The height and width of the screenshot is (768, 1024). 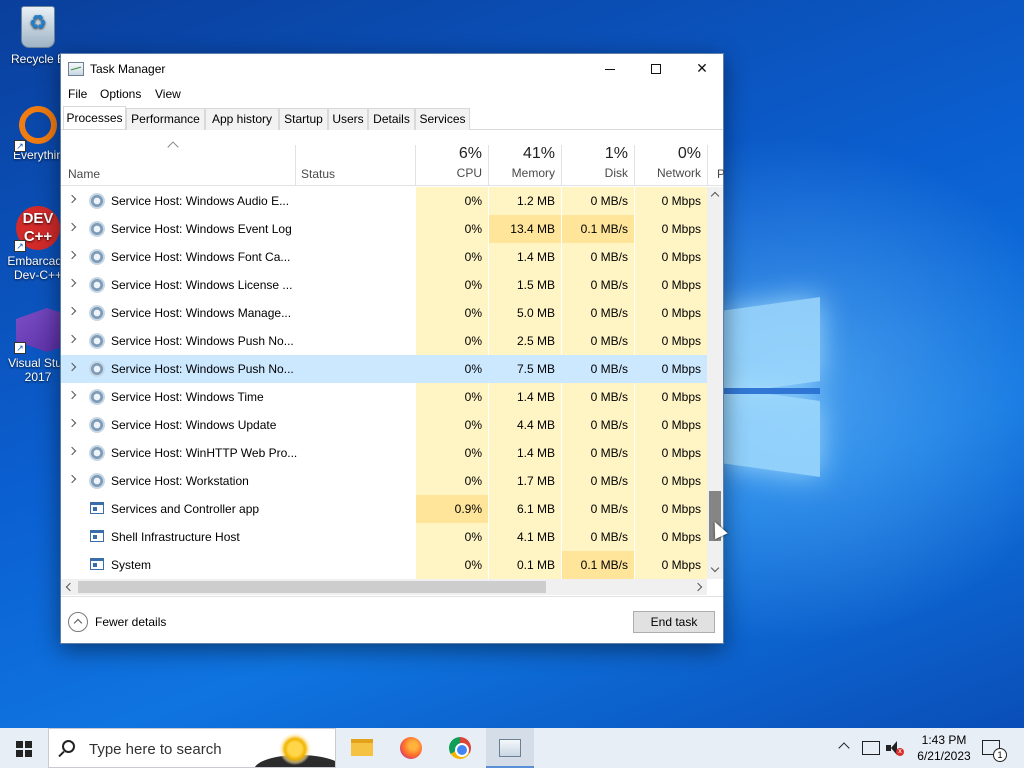 I want to click on column-memory: 41% Memory, so click(x=522, y=162).